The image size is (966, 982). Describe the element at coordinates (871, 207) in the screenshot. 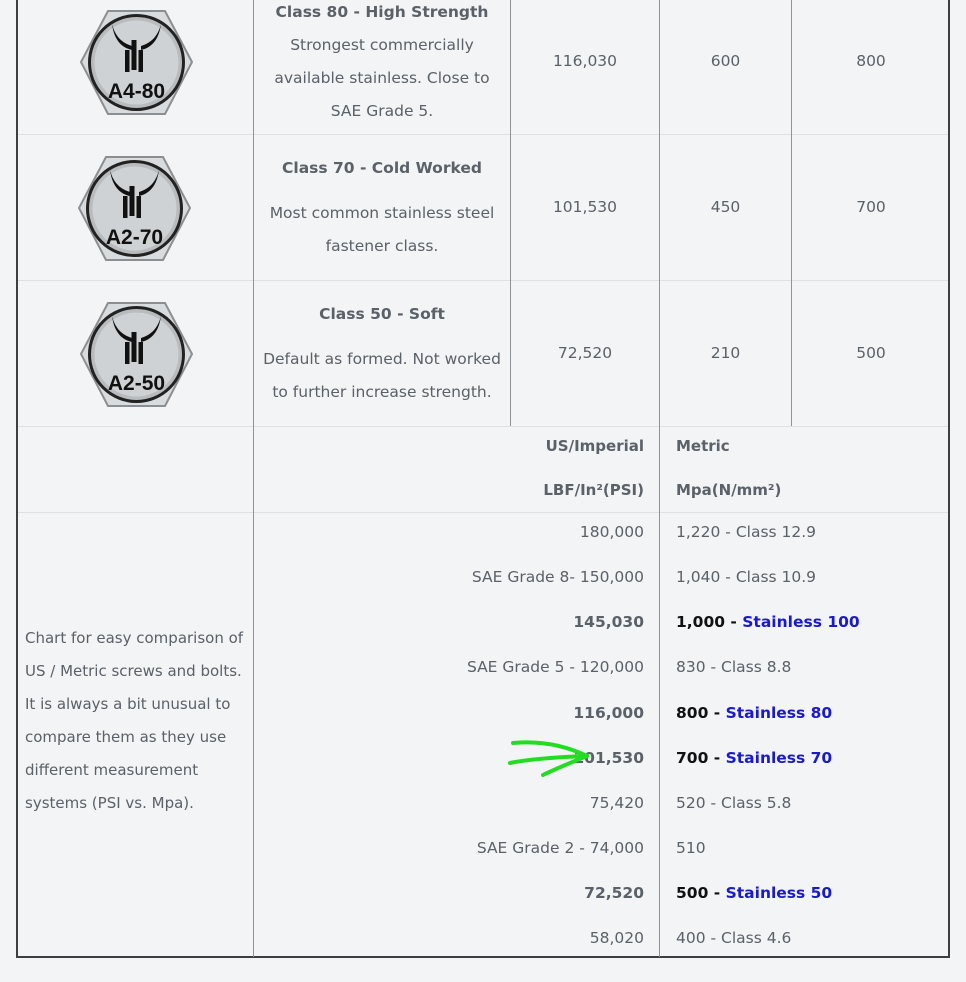

I see `tensile-value: 700` at that location.